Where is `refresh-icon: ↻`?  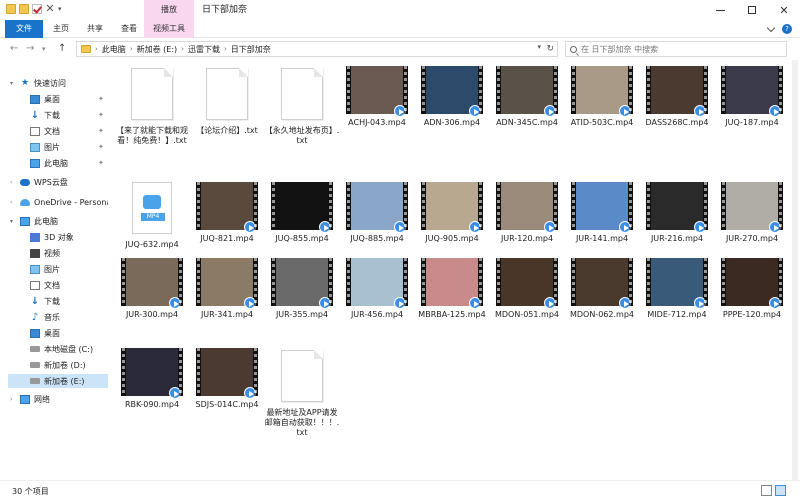 refresh-icon: ↻ is located at coordinates (550, 49).